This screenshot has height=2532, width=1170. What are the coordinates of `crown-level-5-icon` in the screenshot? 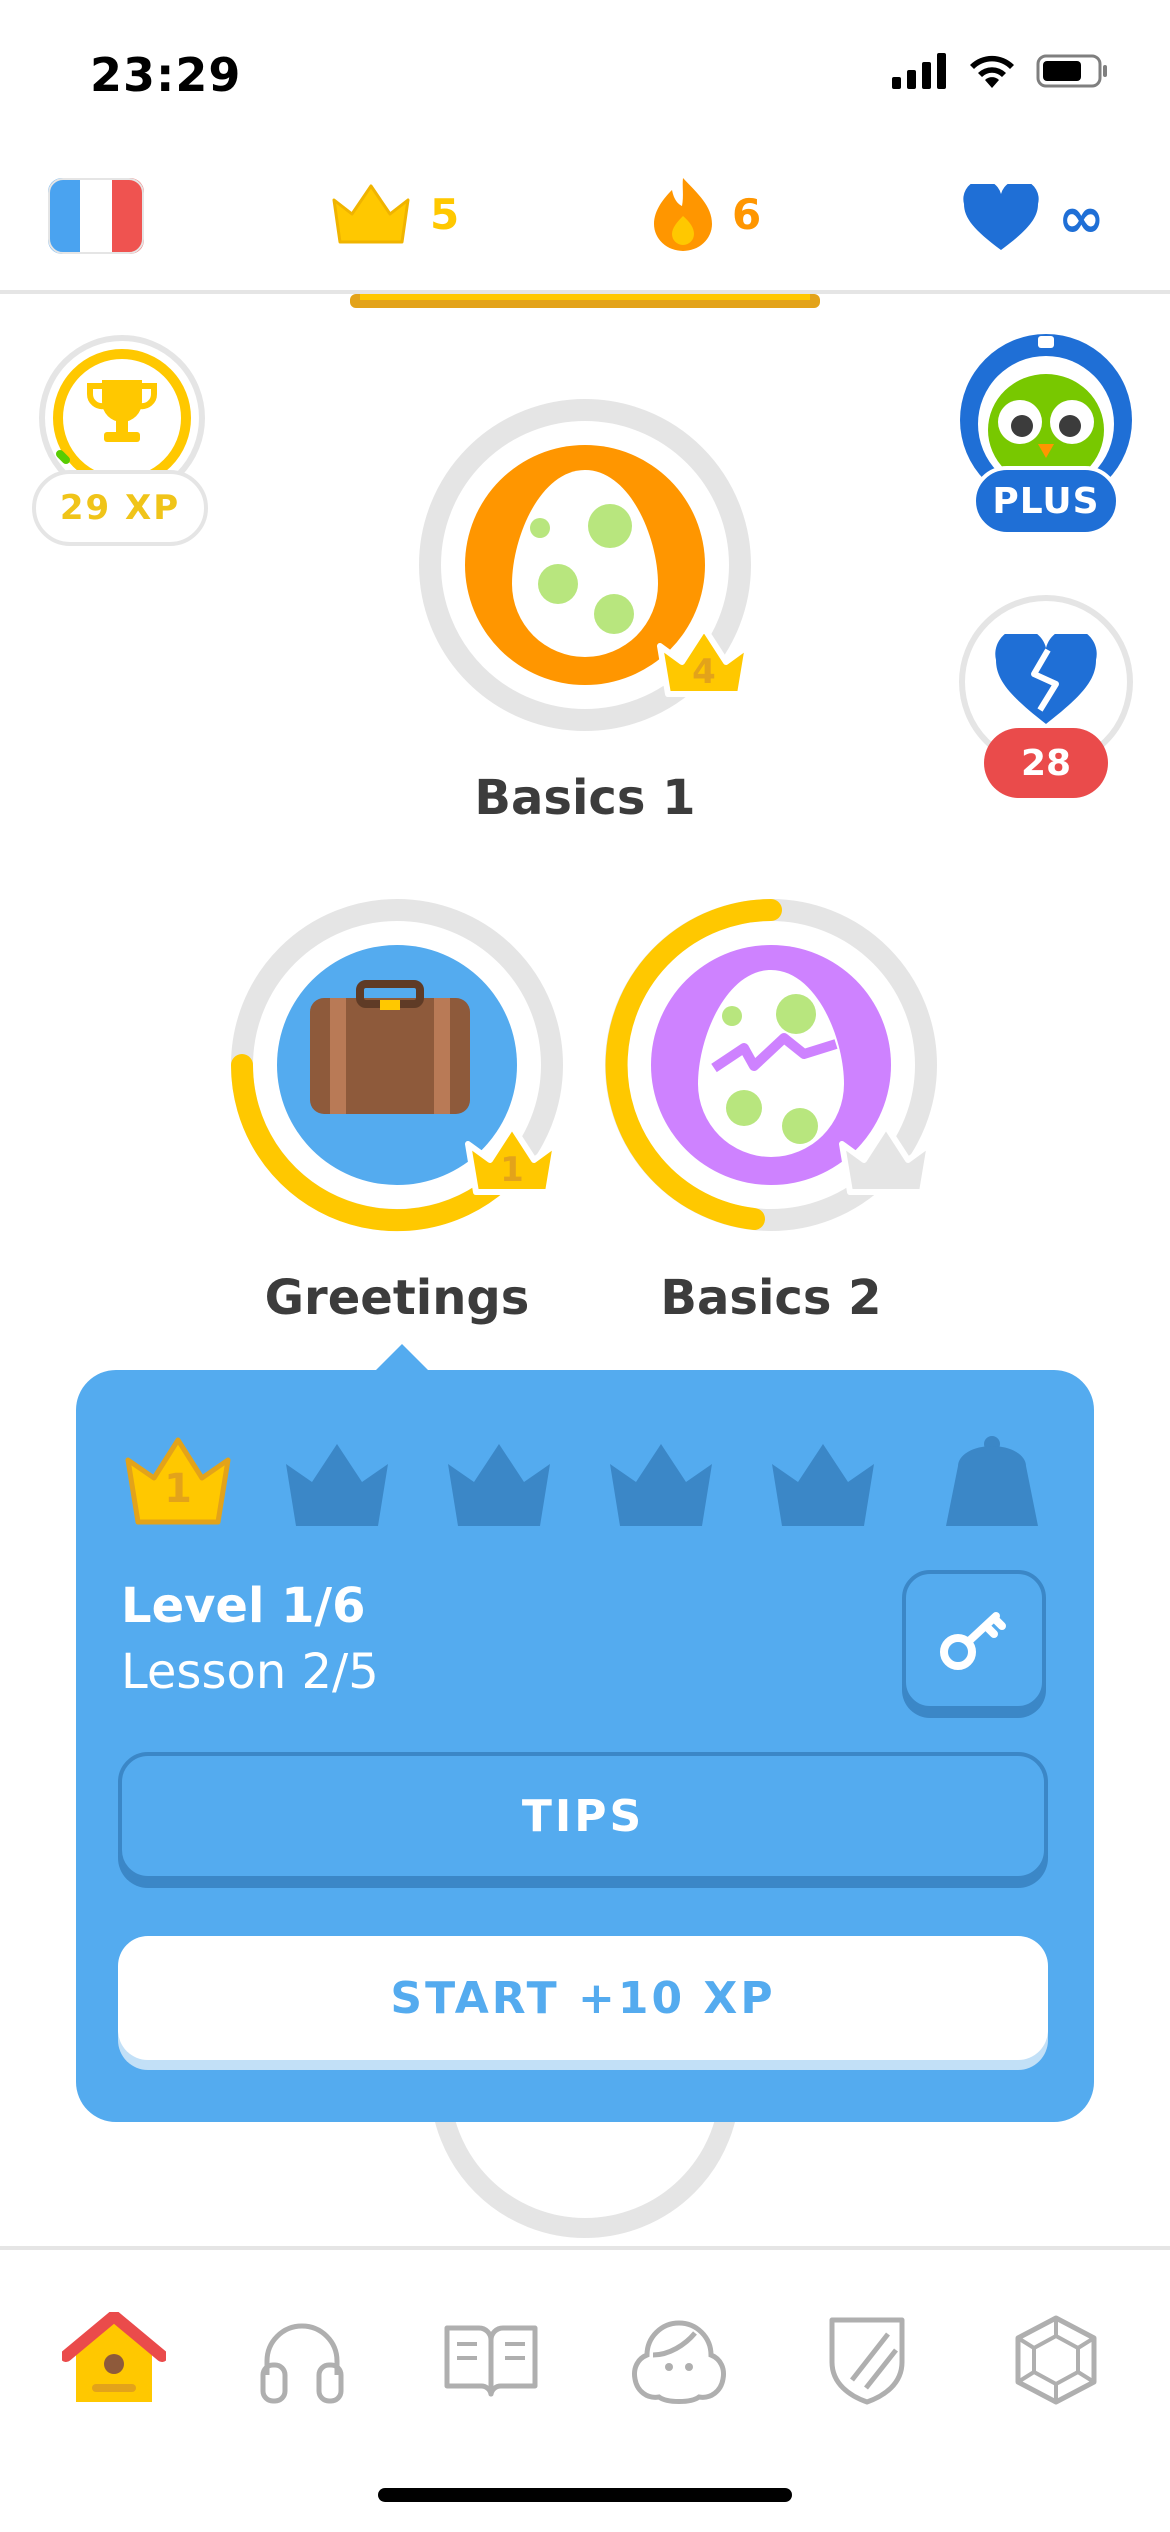 It's located at (823, 1485).